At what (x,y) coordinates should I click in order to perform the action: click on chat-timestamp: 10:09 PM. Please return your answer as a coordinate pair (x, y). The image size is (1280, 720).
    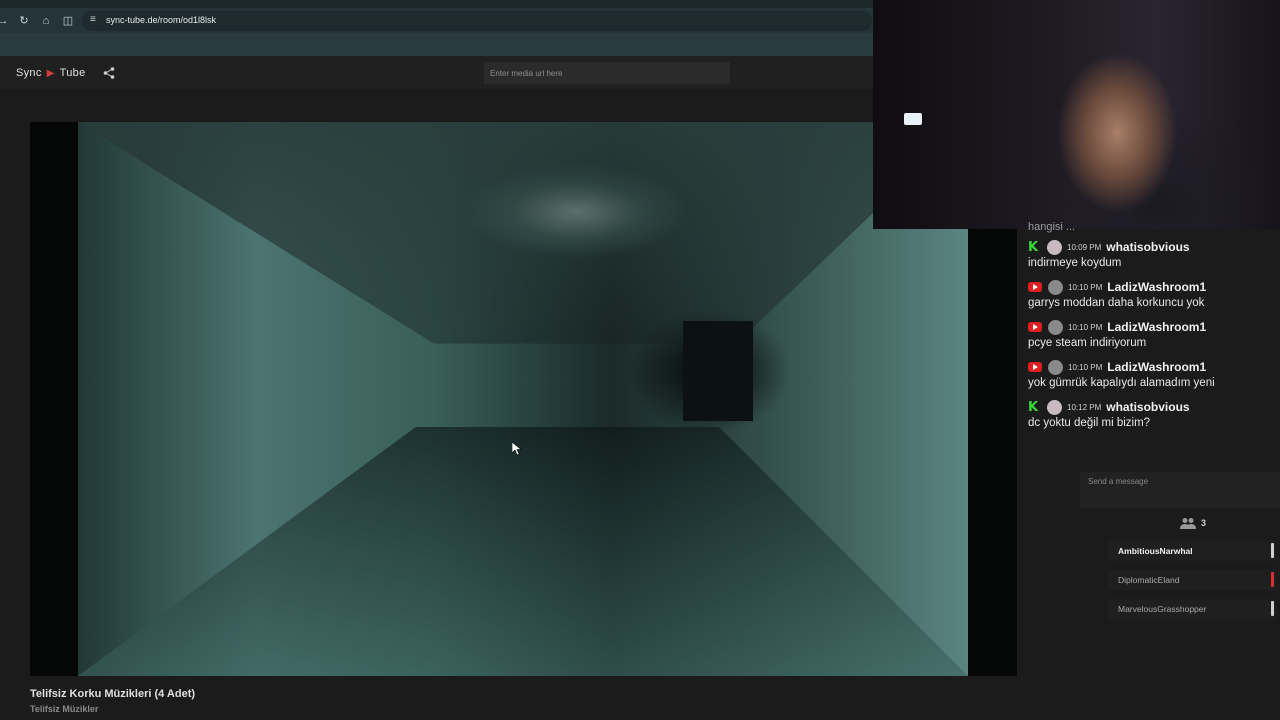
    Looking at the image, I should click on (1084, 247).